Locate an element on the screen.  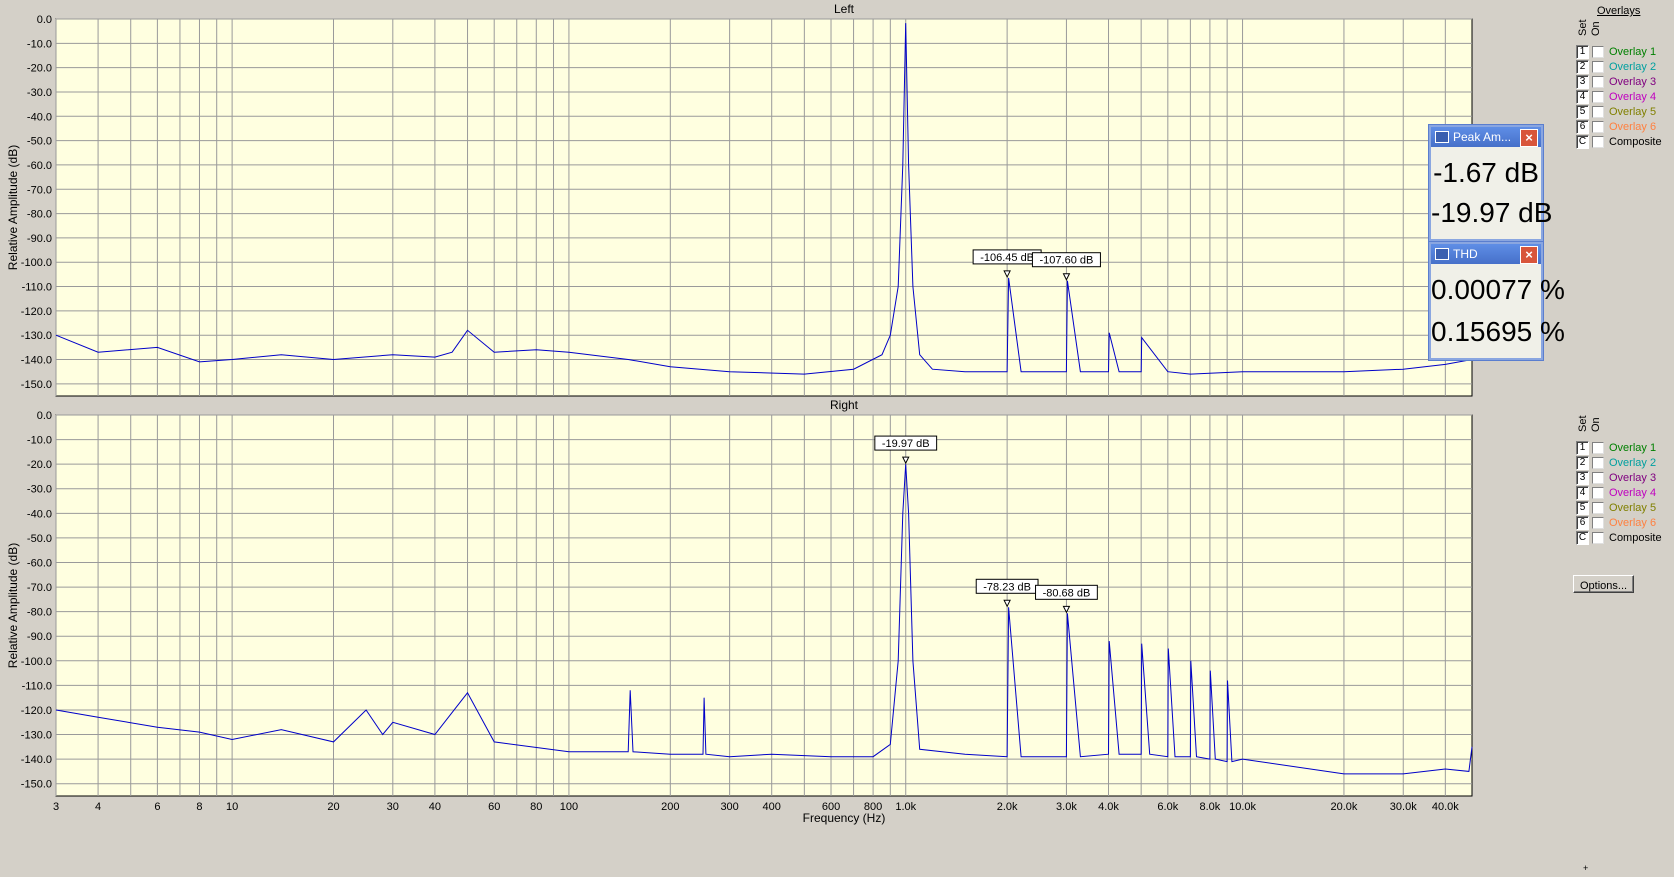
x-tick-label: 40 is located at coordinates (435, 807).